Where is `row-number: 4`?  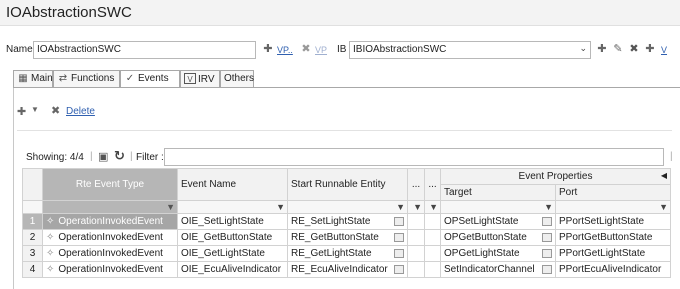
row-number: 4 is located at coordinates (32, 269).